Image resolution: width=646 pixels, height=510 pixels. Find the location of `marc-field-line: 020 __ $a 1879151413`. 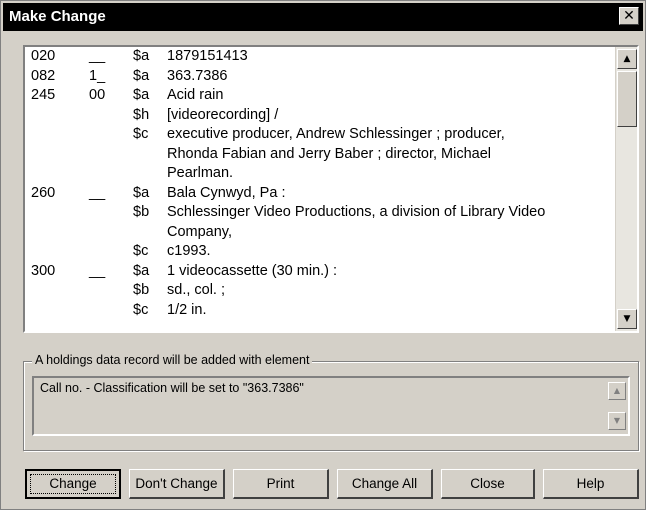

marc-field-line: 020 __ $a 1879151413 is located at coordinates (320, 57).